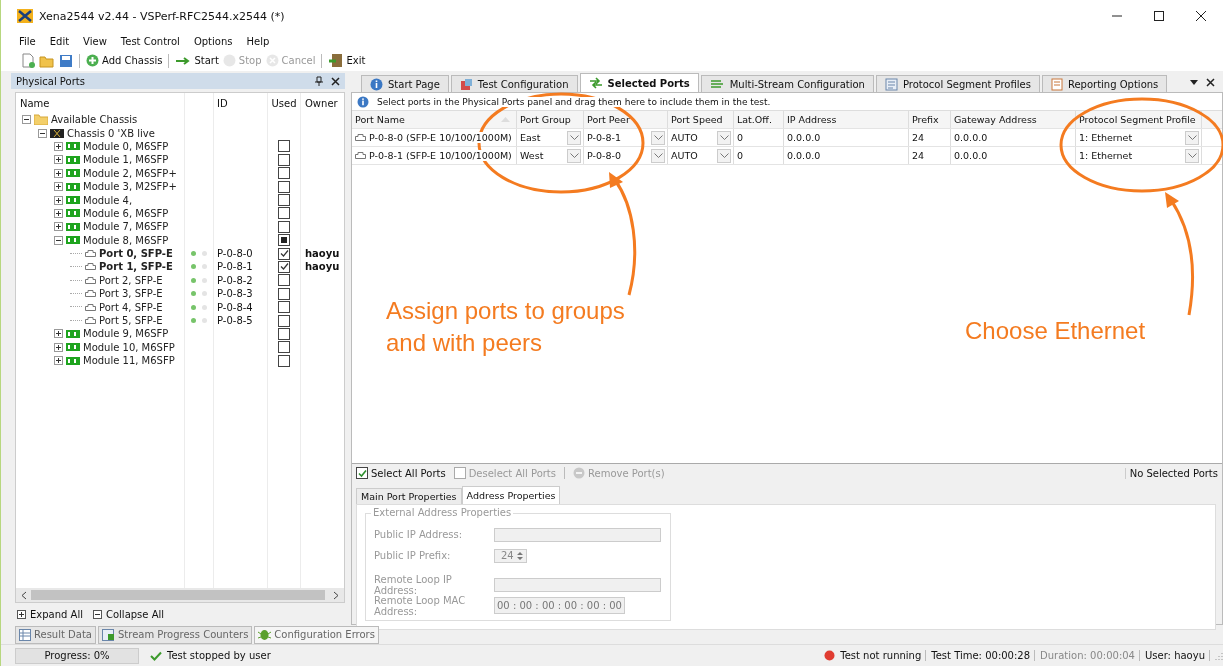 The image size is (1223, 666). Describe the element at coordinates (1013, 119) in the screenshot. I see `column-header: Gateway Address` at that location.